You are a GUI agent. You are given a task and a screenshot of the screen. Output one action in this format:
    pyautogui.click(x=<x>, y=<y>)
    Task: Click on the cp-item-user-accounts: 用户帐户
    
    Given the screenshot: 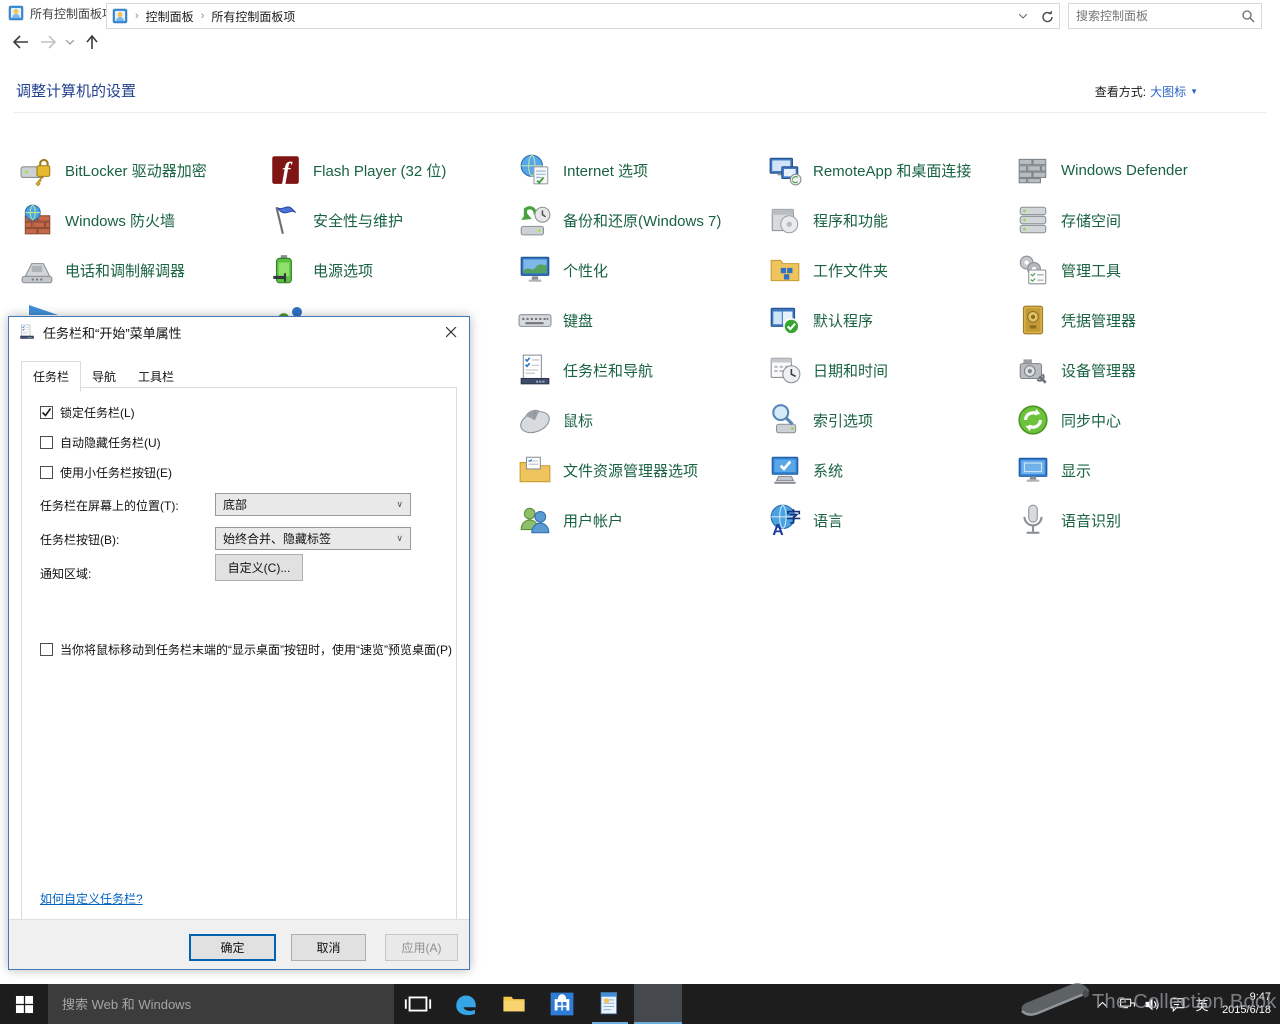 What is the action you would take?
    pyautogui.click(x=570, y=520)
    